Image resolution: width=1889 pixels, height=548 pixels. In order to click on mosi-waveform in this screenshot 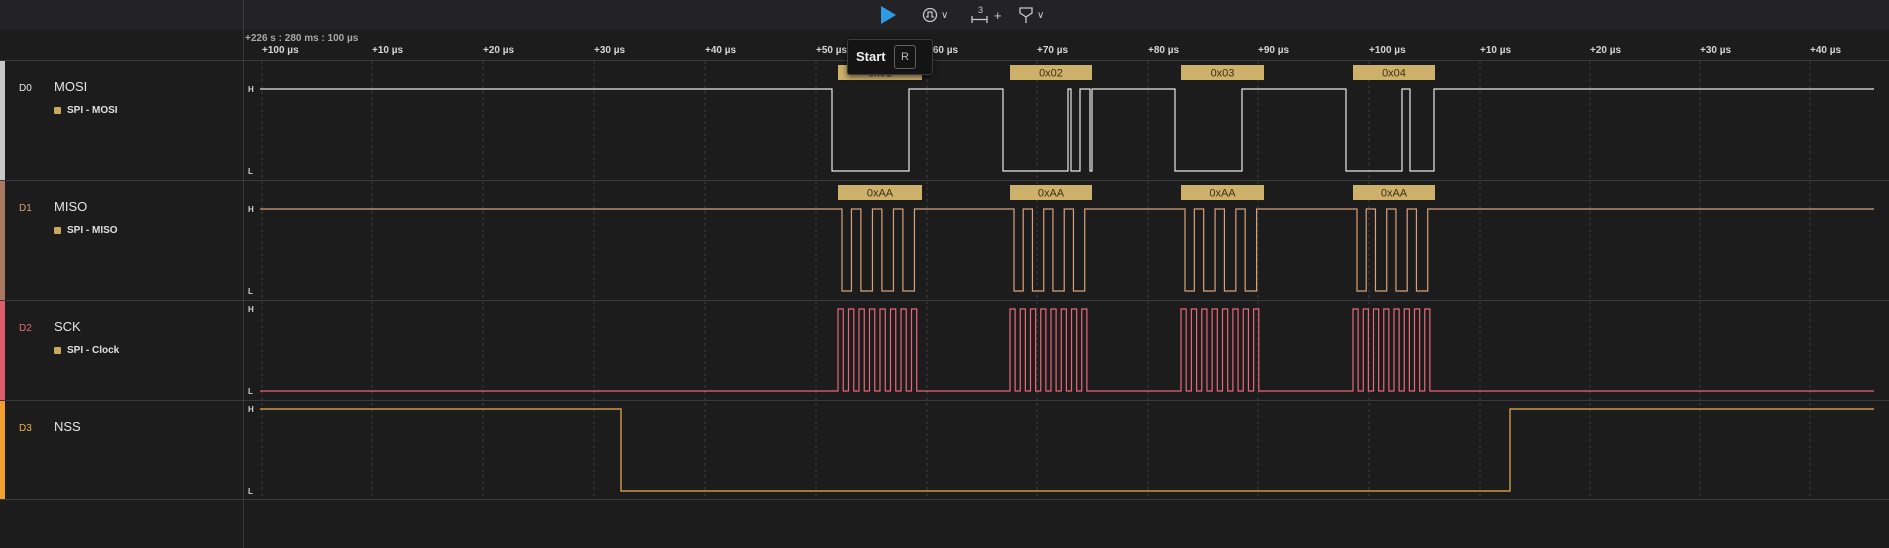, I will do `click(1067, 130)`.